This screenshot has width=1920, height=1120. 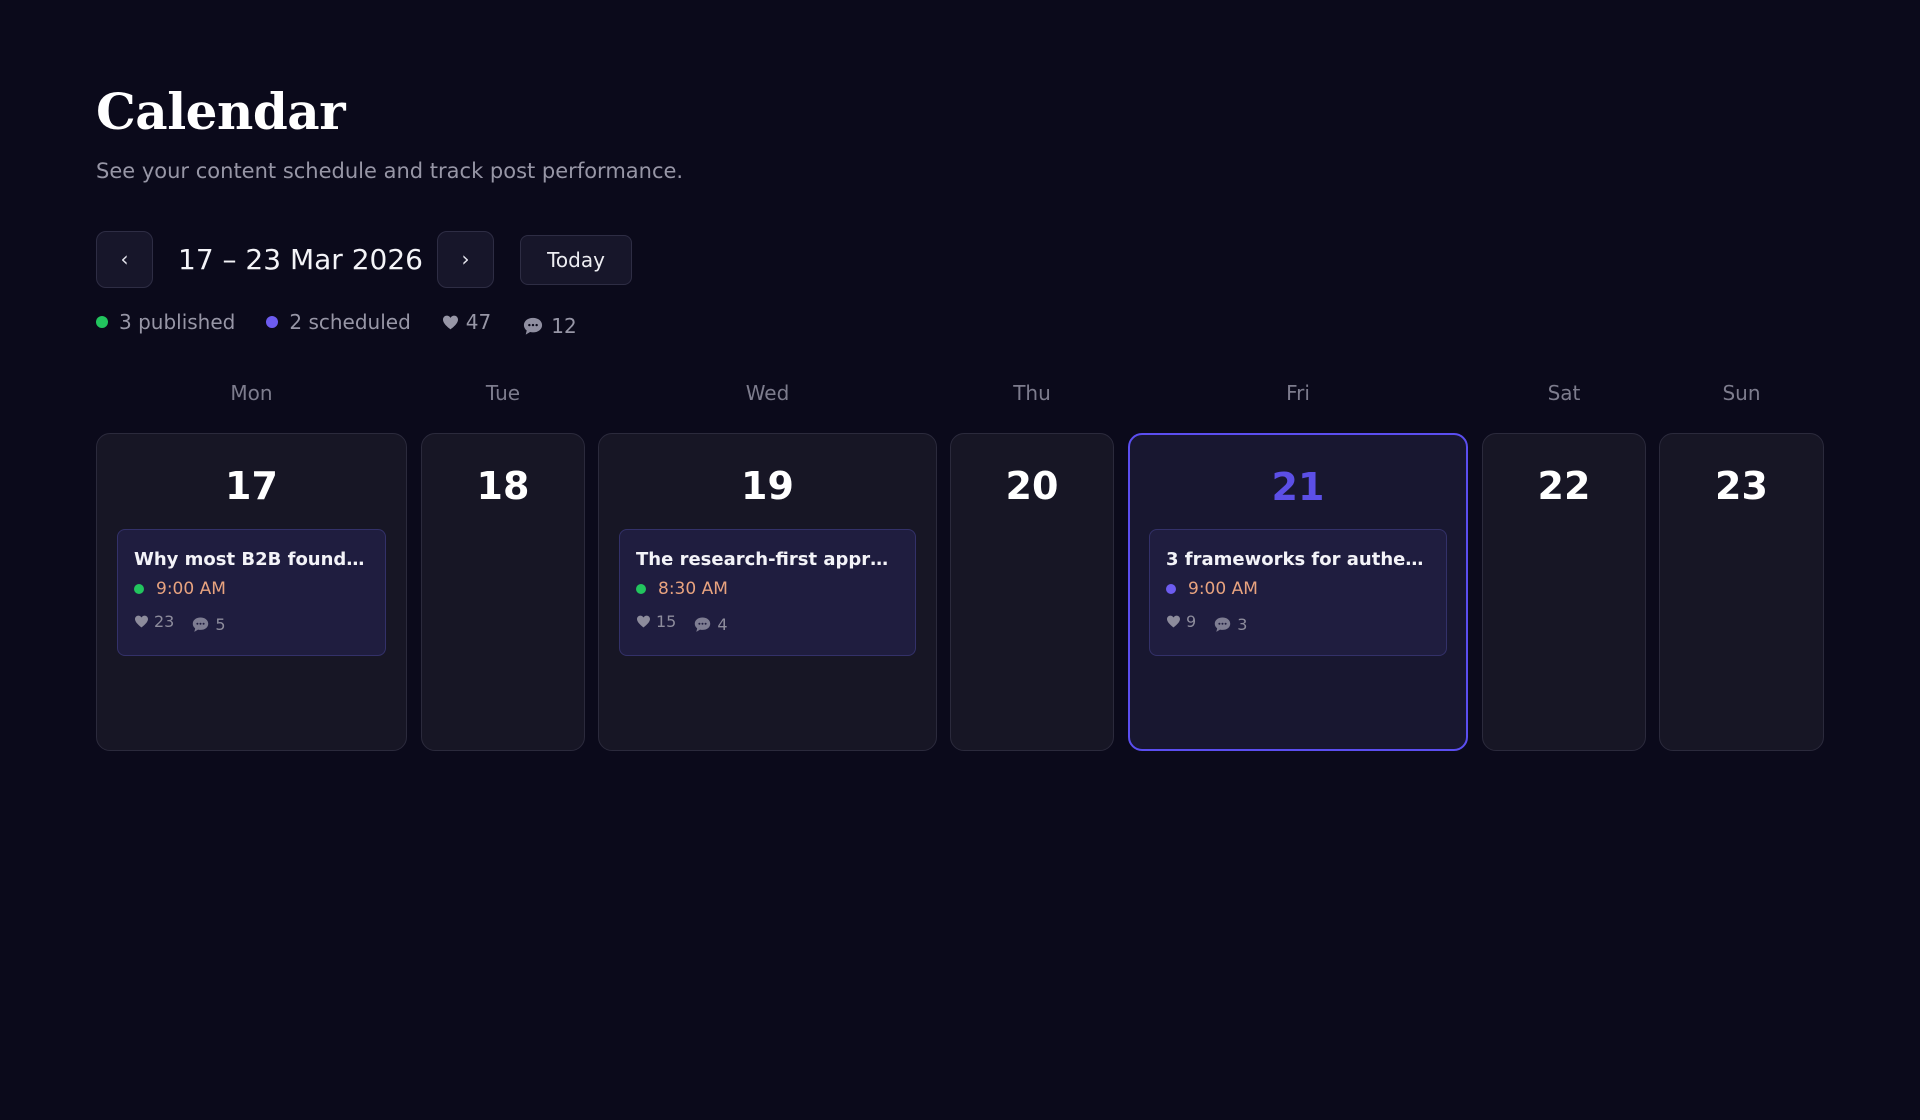 What do you see at coordinates (1298, 393) in the screenshot?
I see `day-header-fri: Fri` at bounding box center [1298, 393].